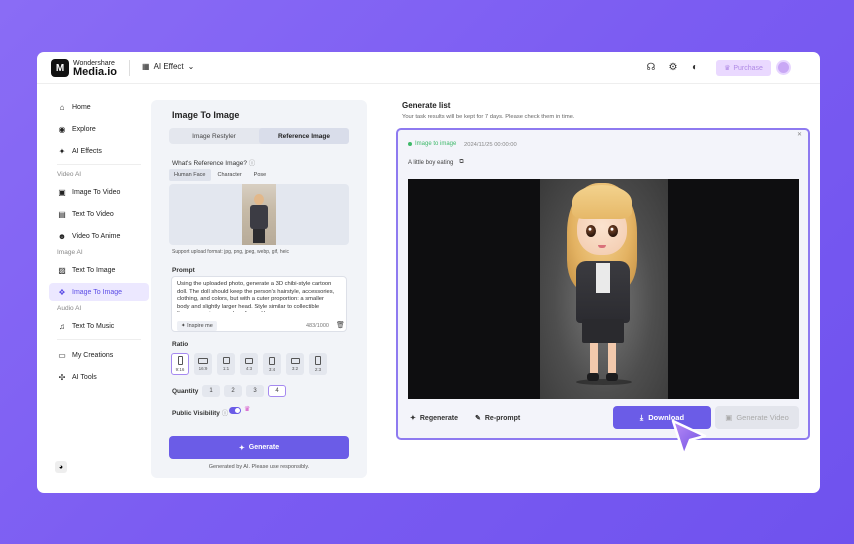 The height and width of the screenshot is (544, 854). I want to click on reference-subtabs: Human Face Character Pose, so click(220, 175).